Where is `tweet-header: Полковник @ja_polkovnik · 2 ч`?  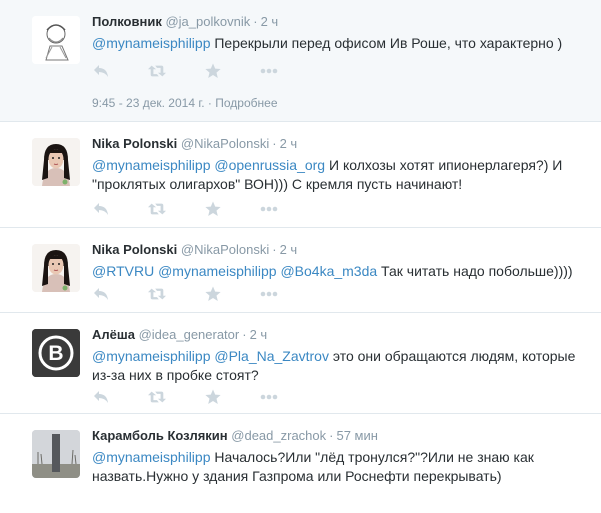
tweet-header: Полковник @ja_polkovnik · 2 ч is located at coordinates (185, 21).